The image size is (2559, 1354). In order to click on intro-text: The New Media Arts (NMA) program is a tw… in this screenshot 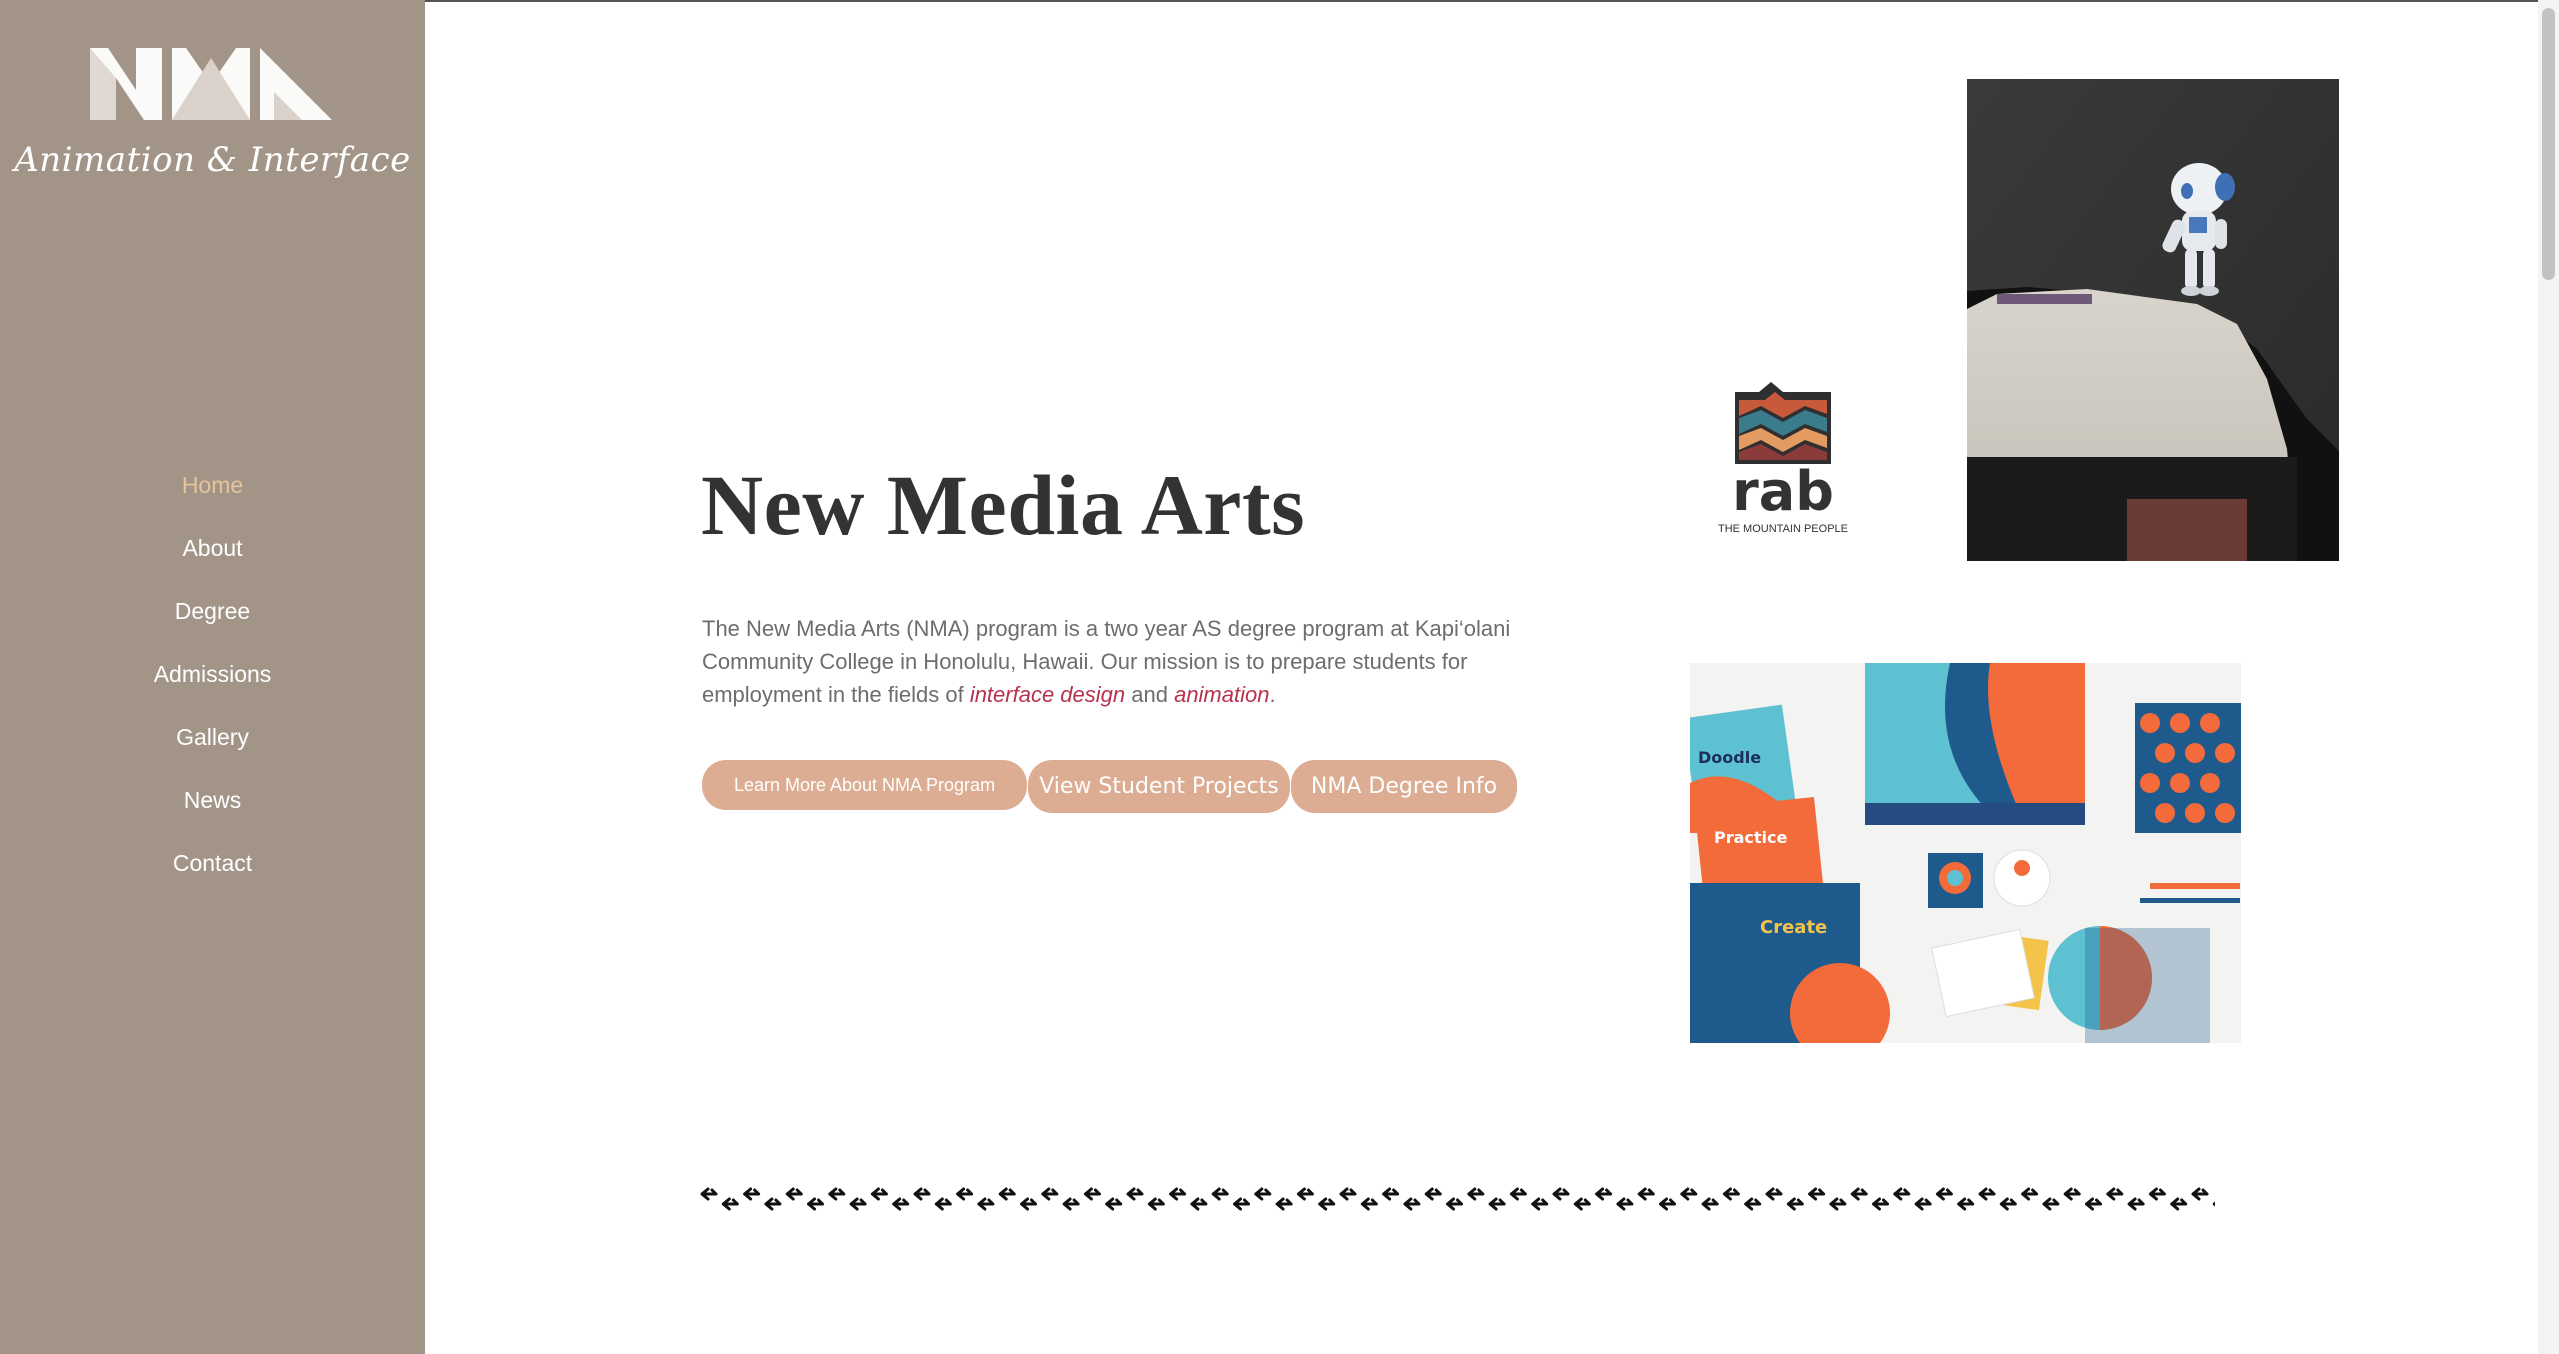, I will do `click(1117, 661)`.